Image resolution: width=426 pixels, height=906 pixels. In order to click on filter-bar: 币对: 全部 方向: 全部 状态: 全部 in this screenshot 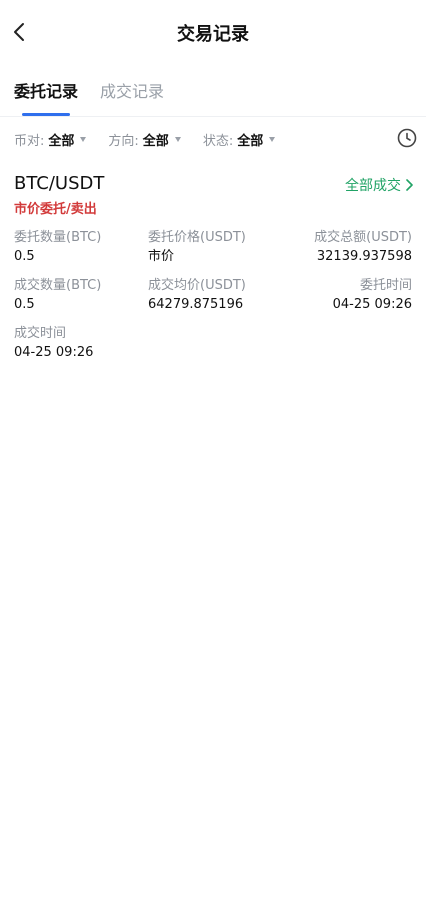, I will do `click(213, 139)`.